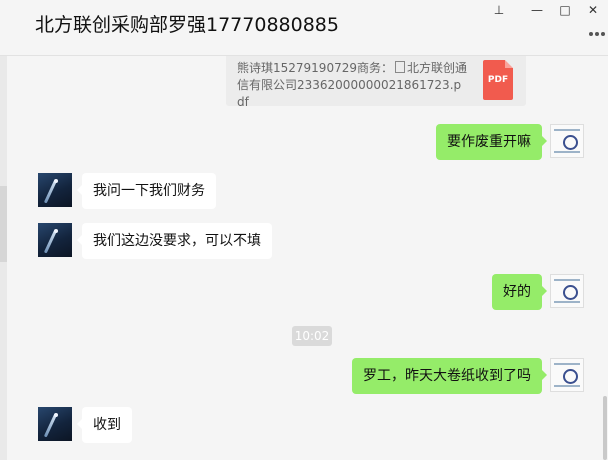  I want to click on minimize-button: —, so click(537, 10).